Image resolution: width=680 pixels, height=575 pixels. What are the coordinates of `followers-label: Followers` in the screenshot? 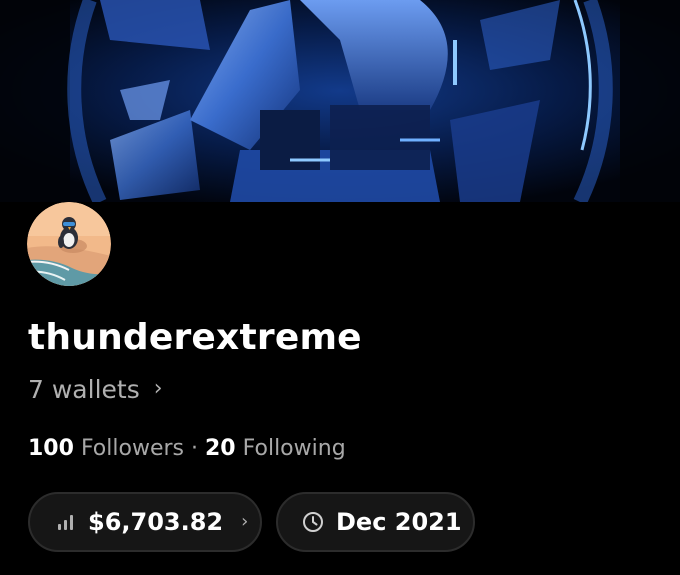 It's located at (132, 448).